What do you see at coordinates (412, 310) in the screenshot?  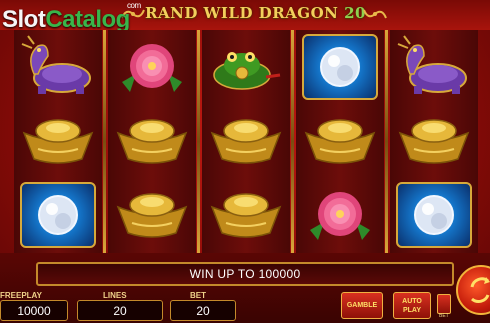 I see `autoplay-label-line2: PLAY` at bounding box center [412, 310].